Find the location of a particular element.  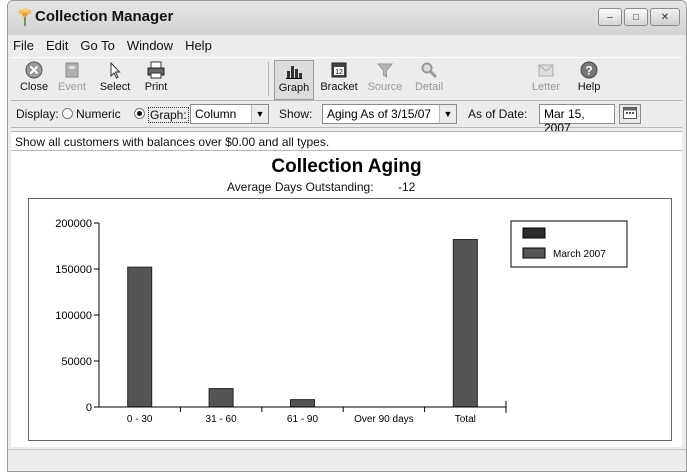

status-bar is located at coordinates (347, 460).